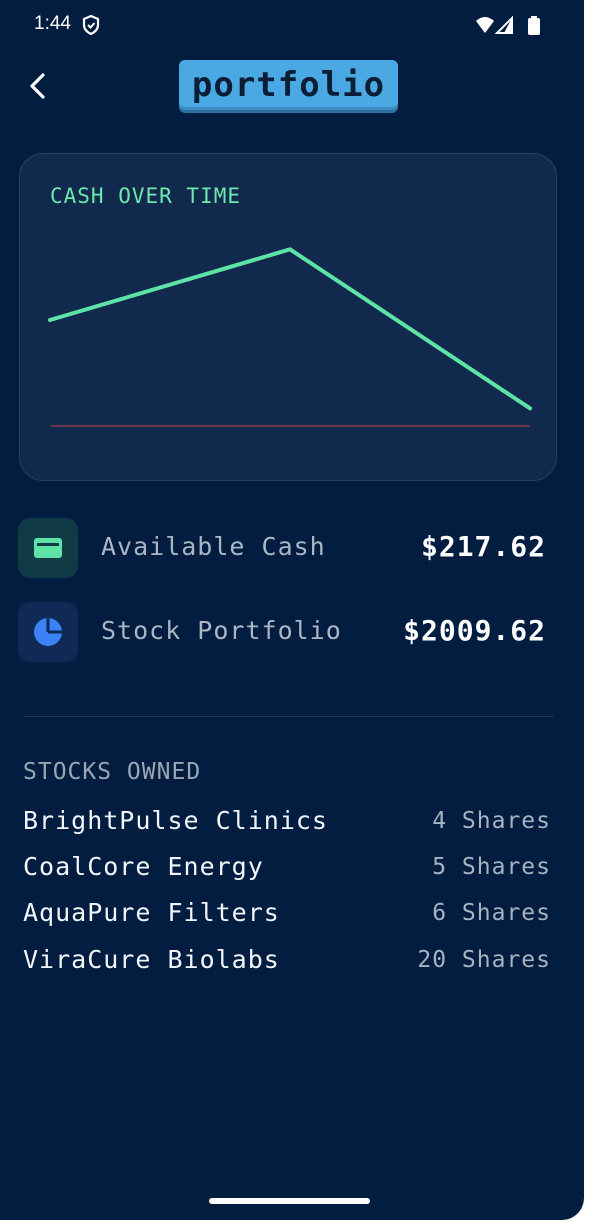  What do you see at coordinates (491, 913) in the screenshot?
I see `stock-shares: 6 Shares` at bounding box center [491, 913].